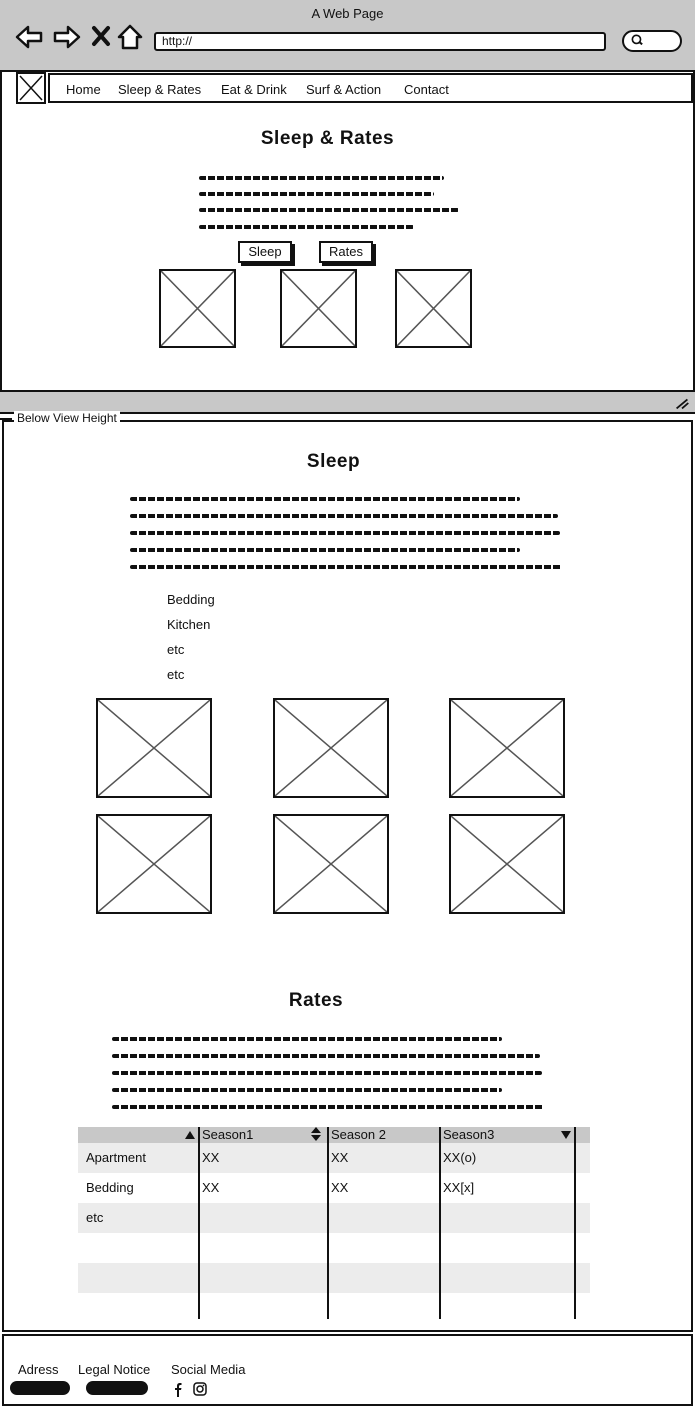  What do you see at coordinates (358, 1134) in the screenshot?
I see `column-header-season2: Season 2` at bounding box center [358, 1134].